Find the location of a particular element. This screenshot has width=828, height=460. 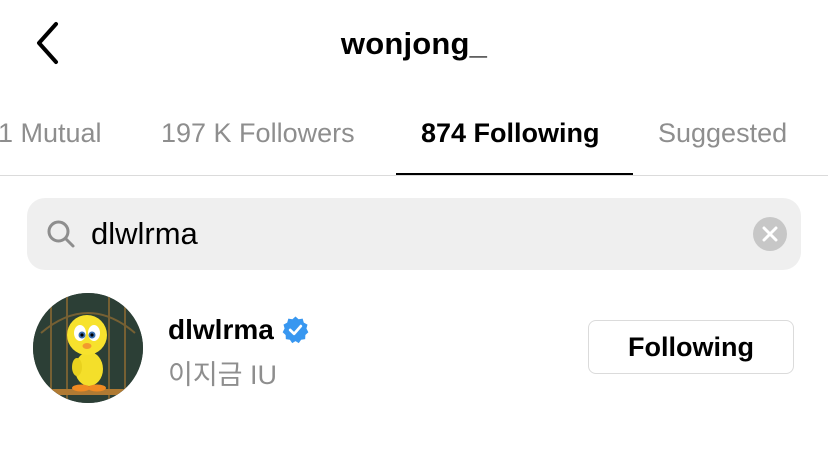

following-button: Following is located at coordinates (691, 347).